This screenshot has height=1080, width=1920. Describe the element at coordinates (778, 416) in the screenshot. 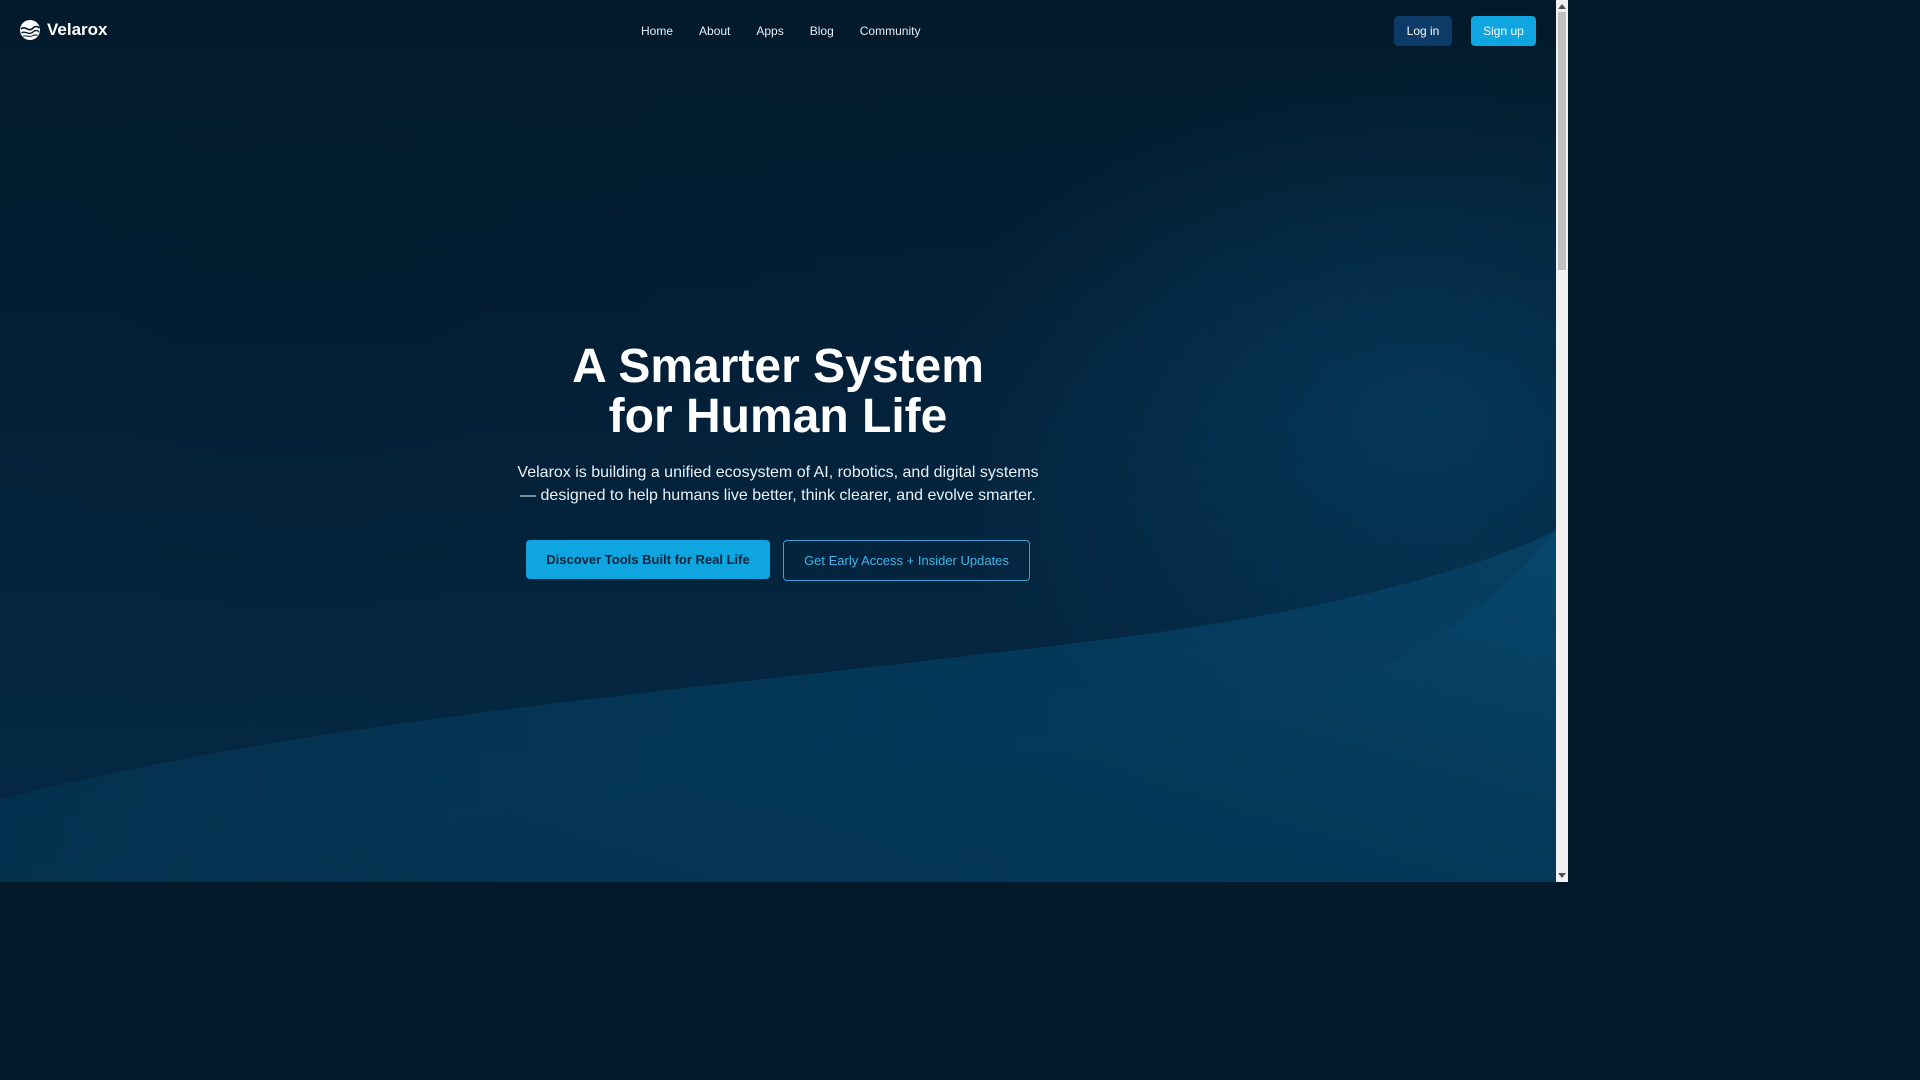

I see `hero-title-line-2: for Human Life` at that location.